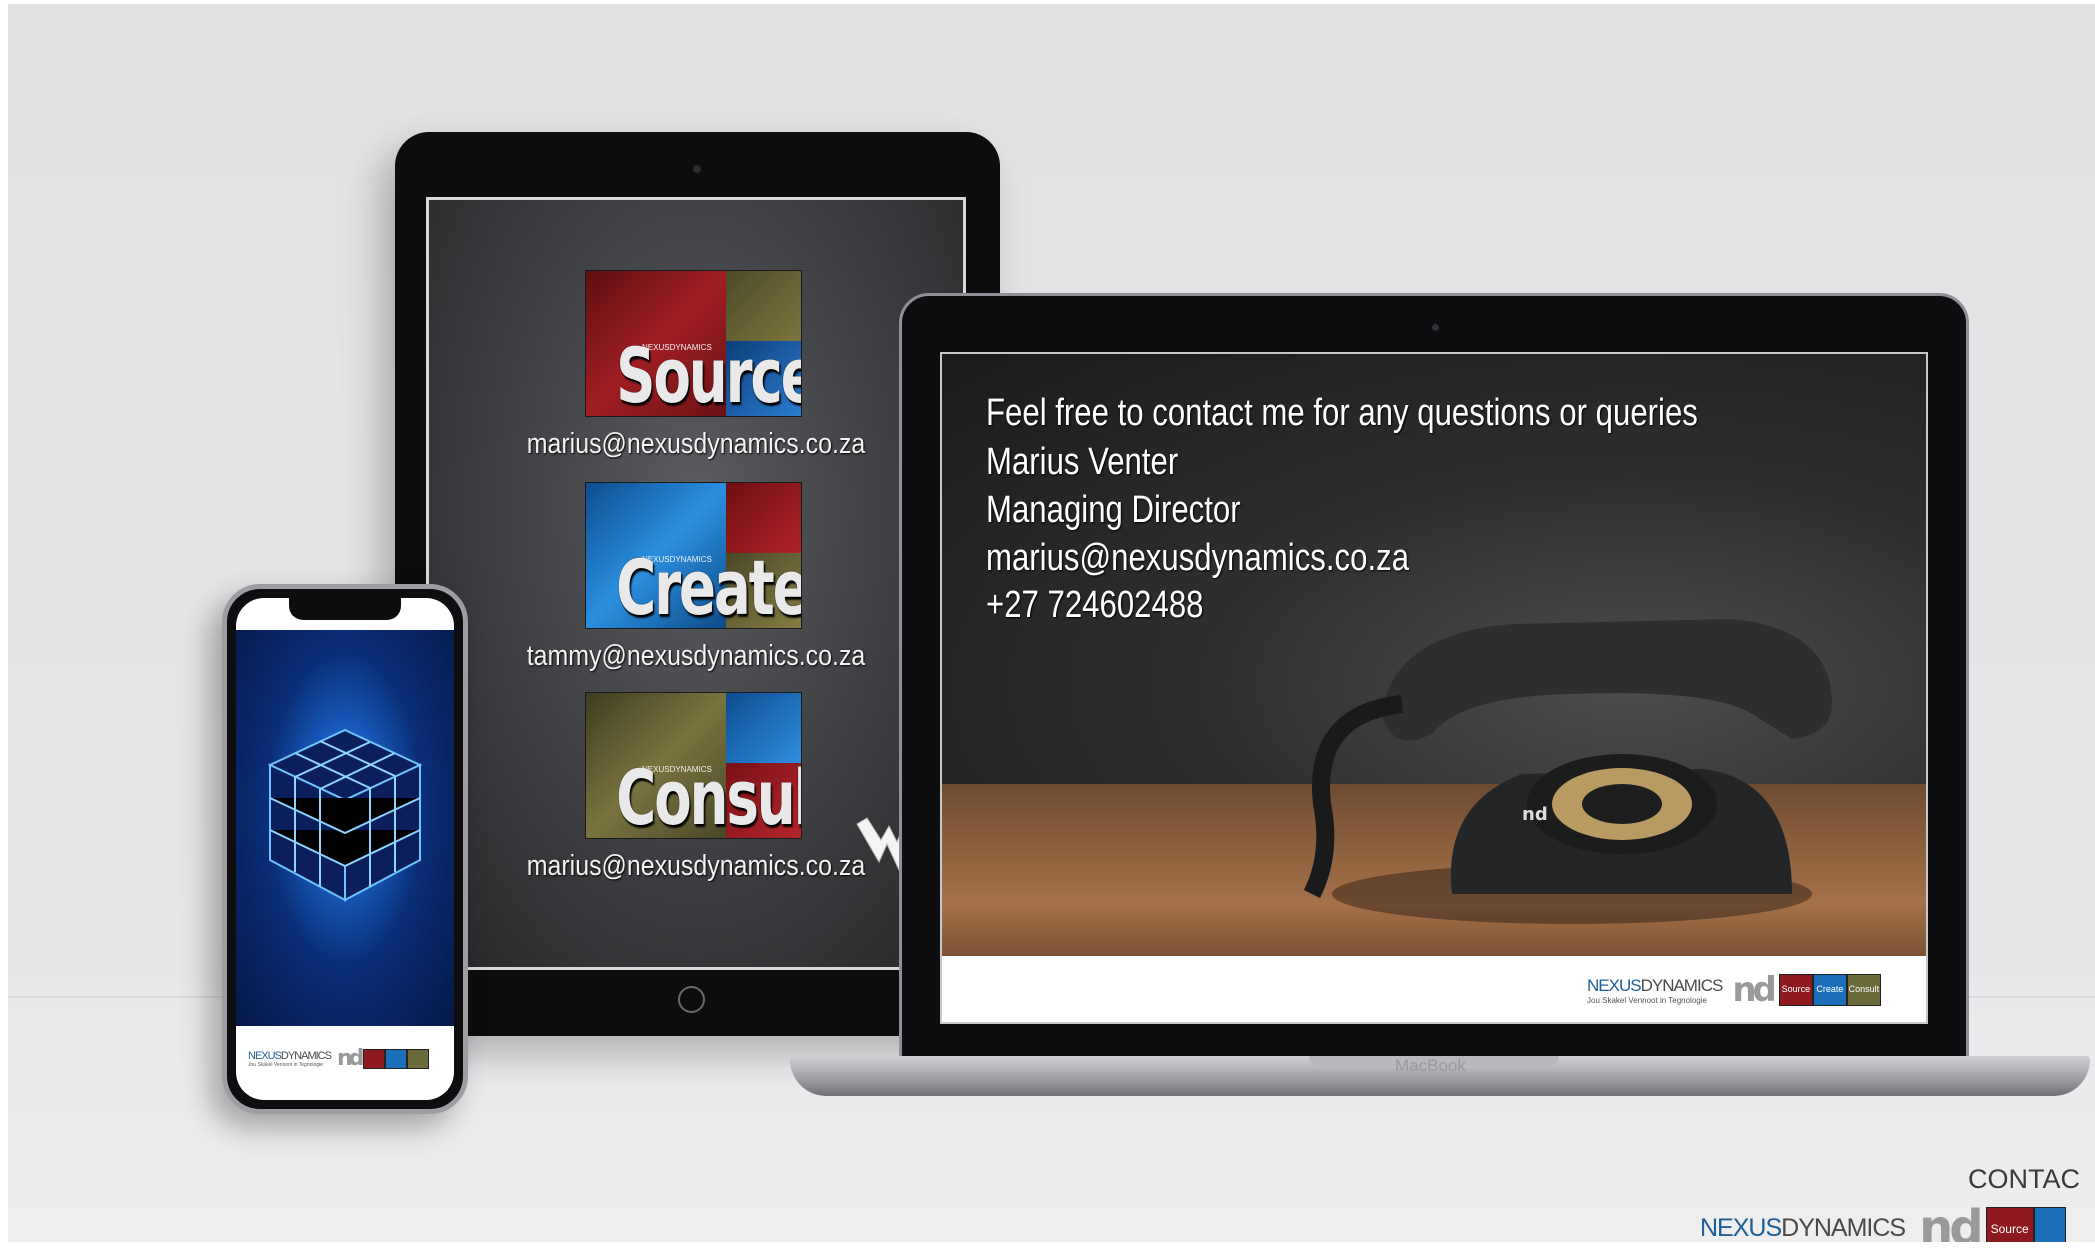  What do you see at coordinates (709, 586) in the screenshot?
I see `tile-word: Create` at bounding box center [709, 586].